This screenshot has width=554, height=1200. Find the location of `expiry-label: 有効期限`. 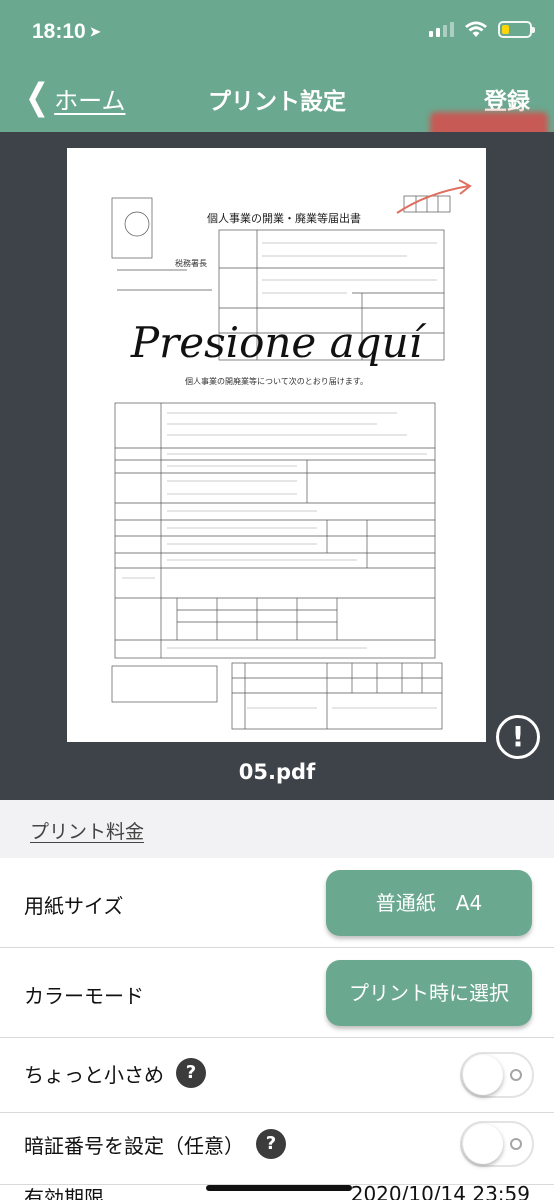

expiry-label: 有効期限 is located at coordinates (64, 1193).